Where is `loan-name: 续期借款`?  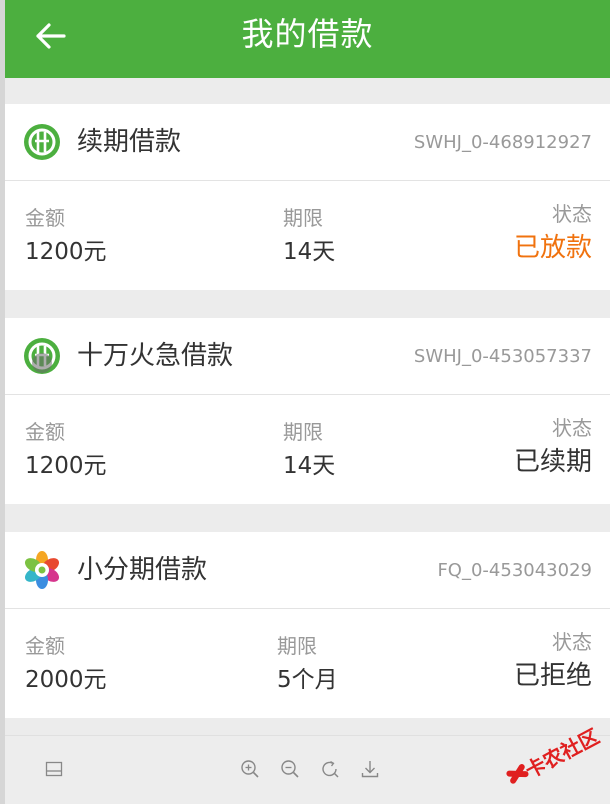
loan-name: 续期借款 is located at coordinates (129, 142).